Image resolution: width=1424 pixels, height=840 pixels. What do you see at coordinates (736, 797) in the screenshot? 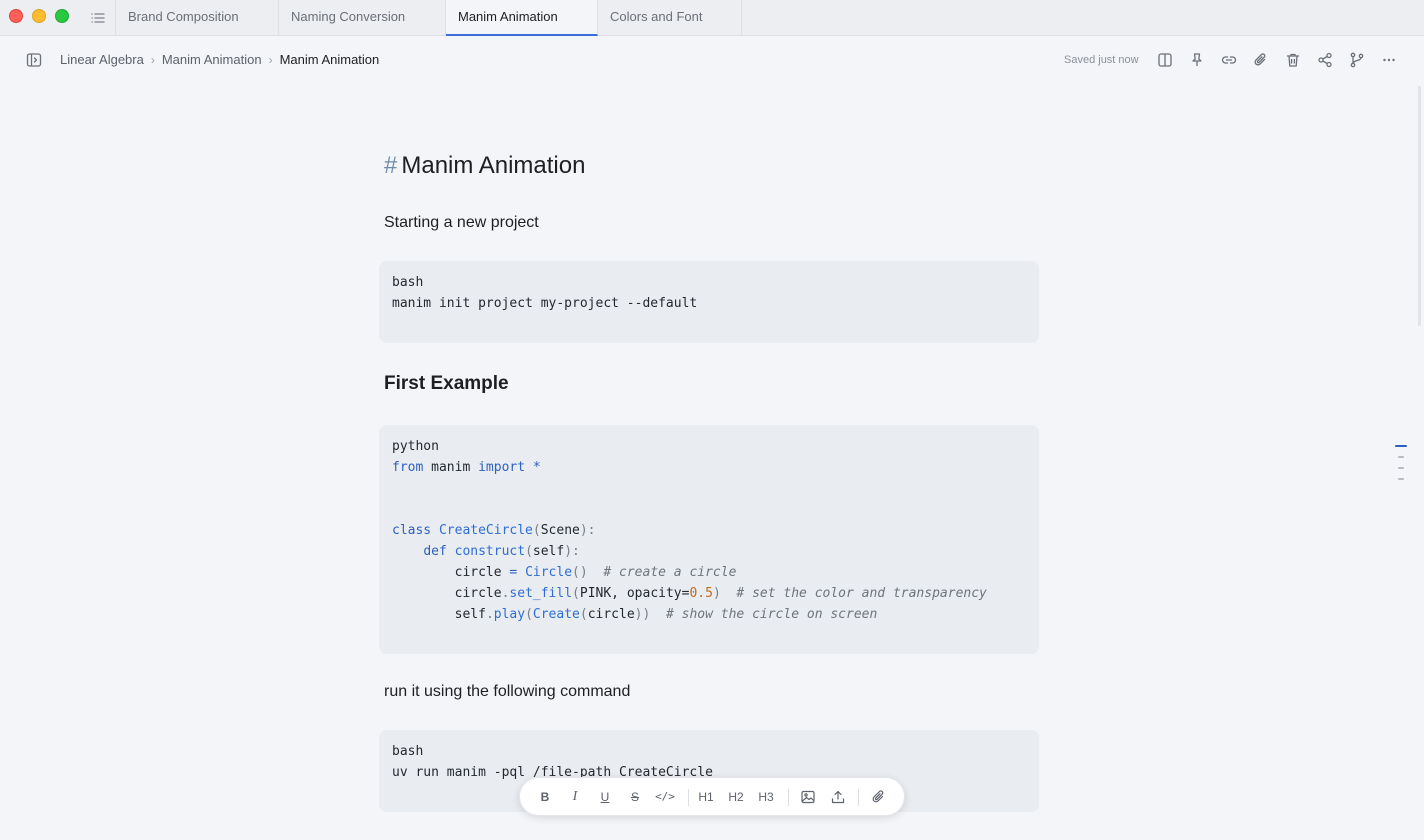
I see `heading2-button: H2` at bounding box center [736, 797].